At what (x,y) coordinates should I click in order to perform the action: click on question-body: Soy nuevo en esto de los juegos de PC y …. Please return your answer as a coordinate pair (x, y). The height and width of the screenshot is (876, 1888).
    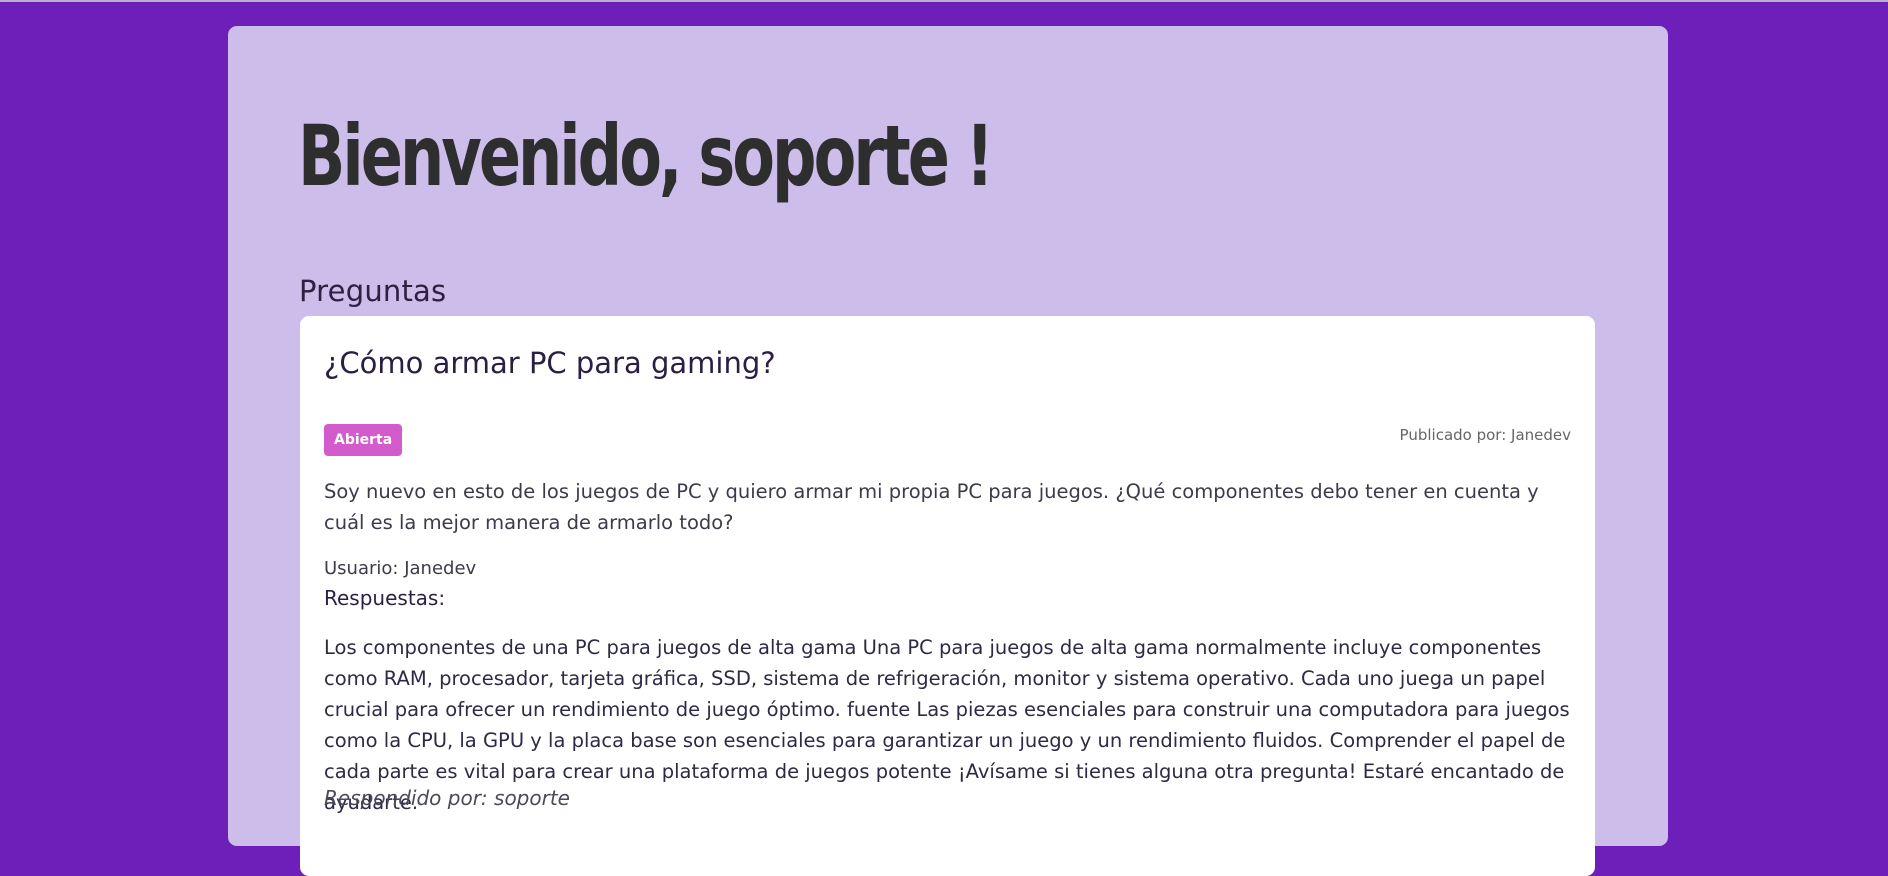
    Looking at the image, I should click on (931, 507).